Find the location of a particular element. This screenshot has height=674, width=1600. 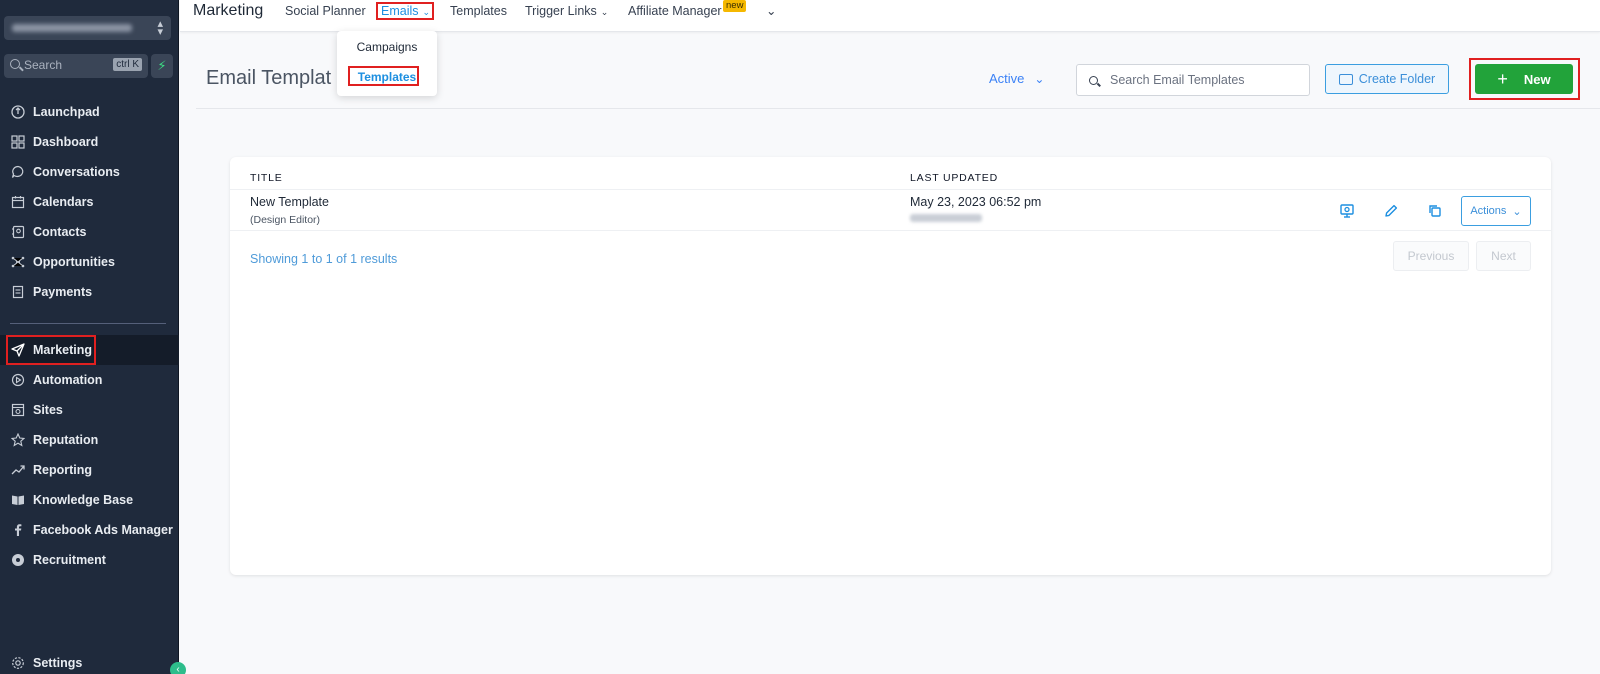

emails-highlight-box is located at coordinates (405, 11).